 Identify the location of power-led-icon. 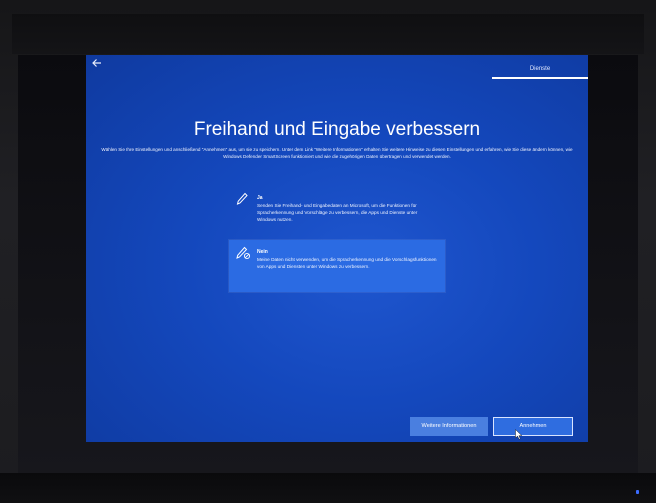
(637, 492).